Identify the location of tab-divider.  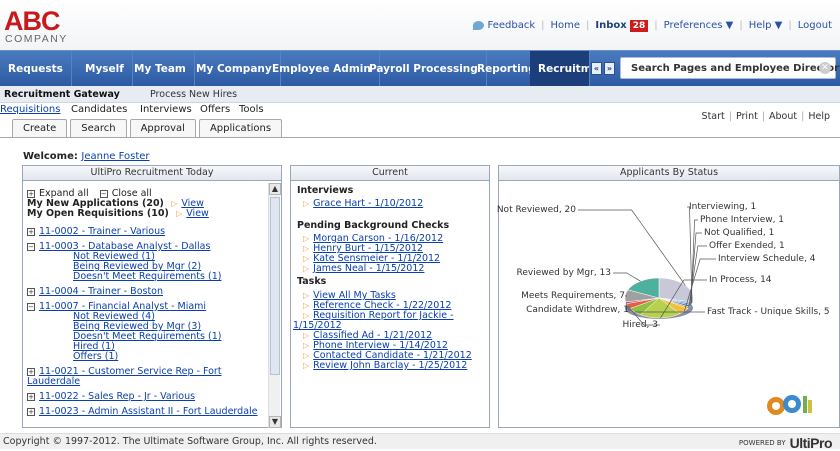
(420, 137).